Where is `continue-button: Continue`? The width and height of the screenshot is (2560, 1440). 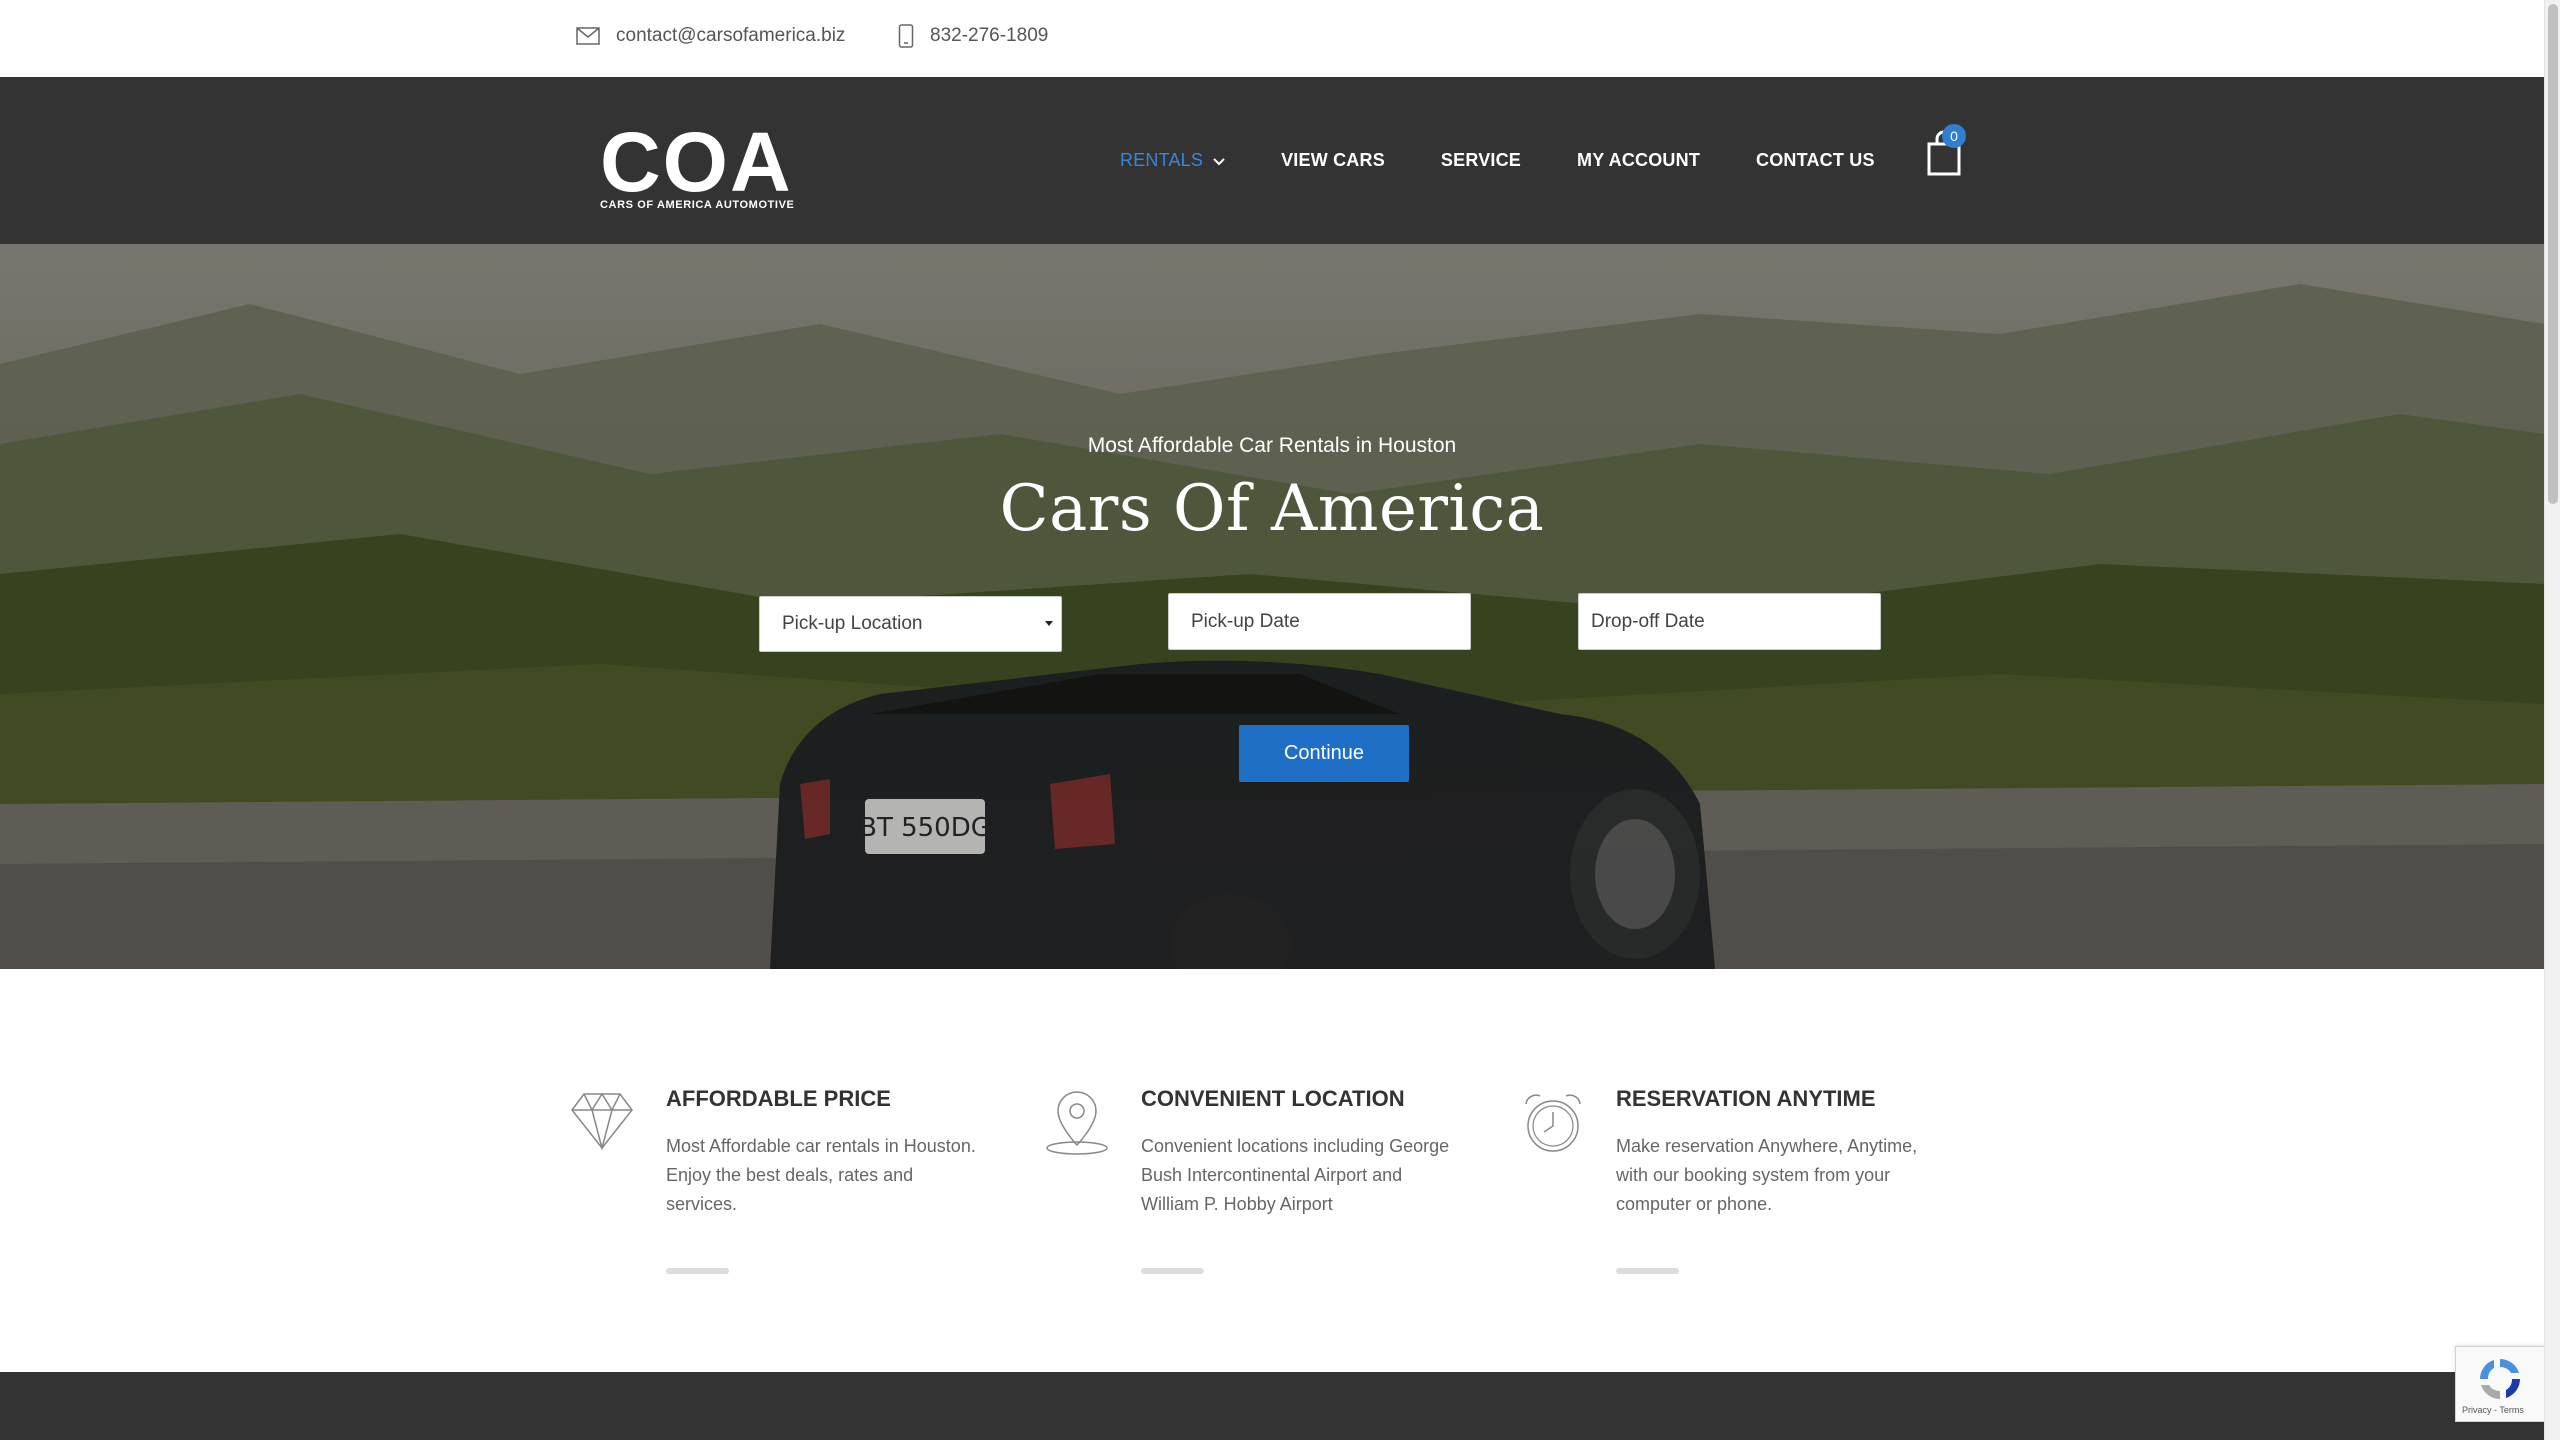
continue-button: Continue is located at coordinates (1324, 753).